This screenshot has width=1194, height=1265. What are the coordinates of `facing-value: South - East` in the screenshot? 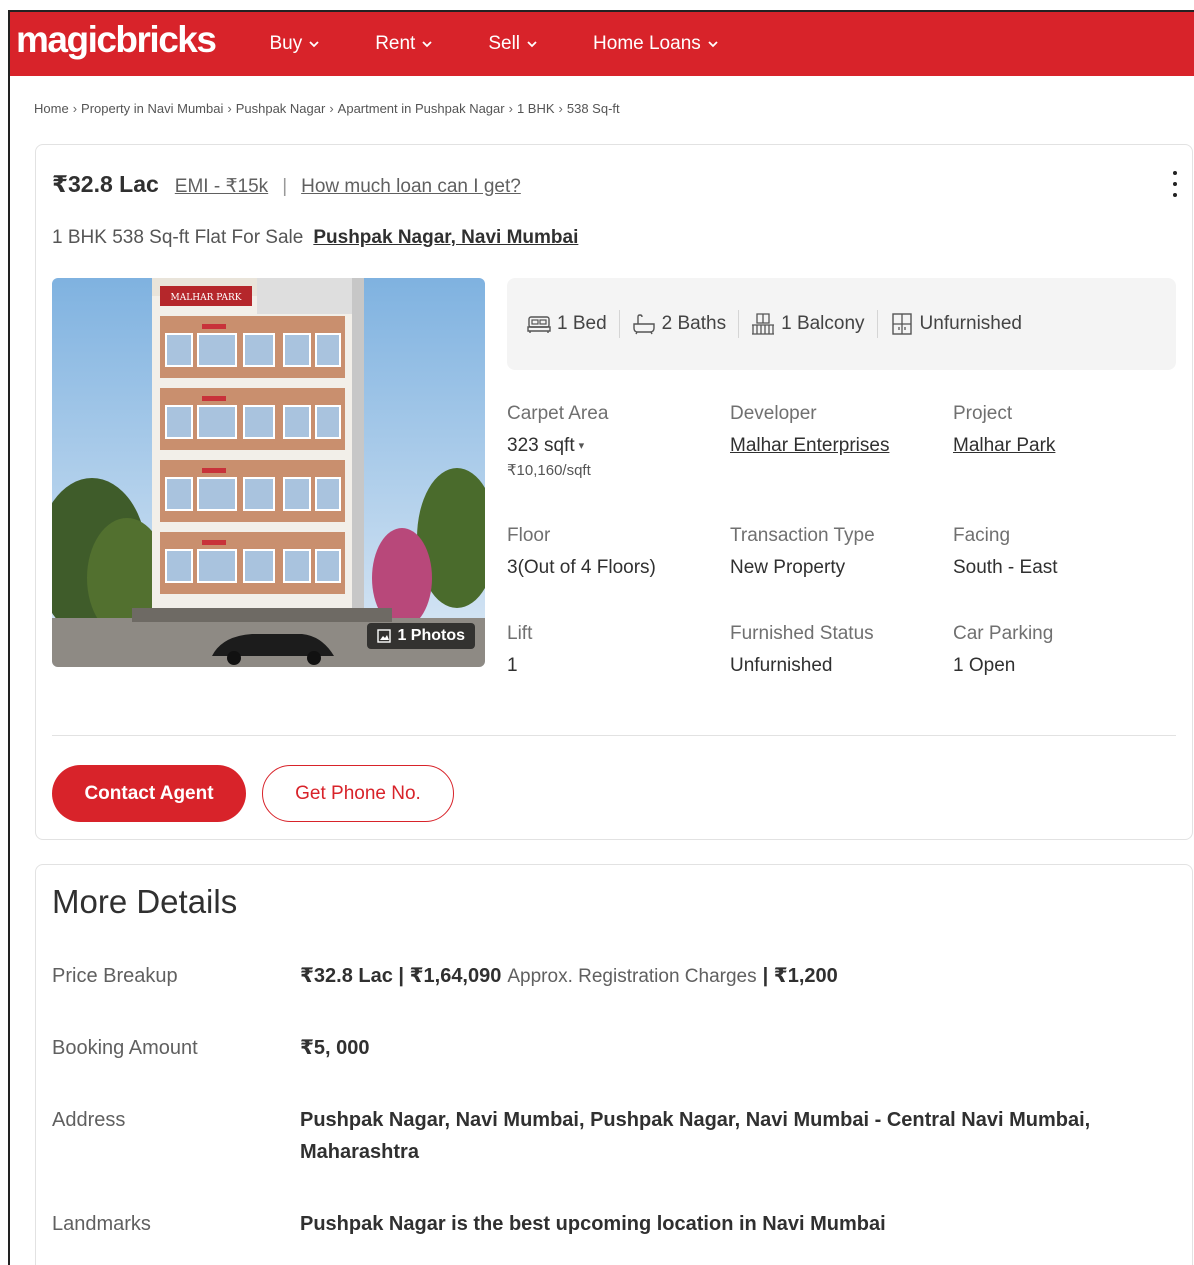 It's located at (1005, 567).